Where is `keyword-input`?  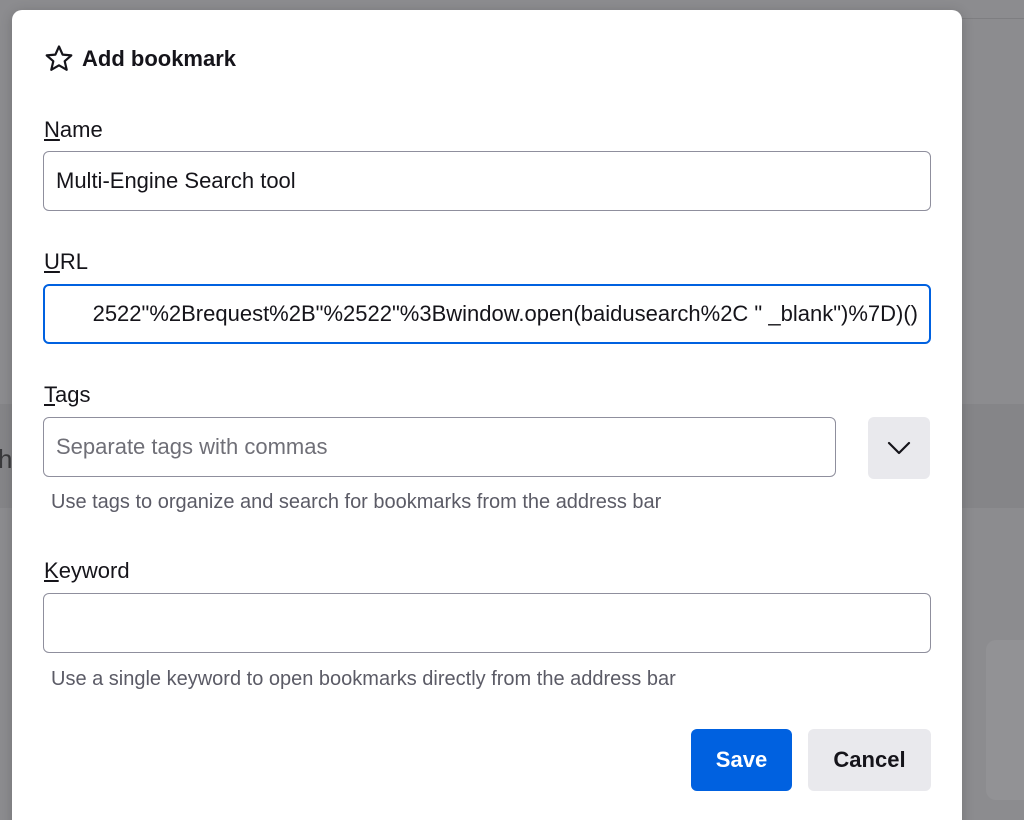
keyword-input is located at coordinates (487, 623).